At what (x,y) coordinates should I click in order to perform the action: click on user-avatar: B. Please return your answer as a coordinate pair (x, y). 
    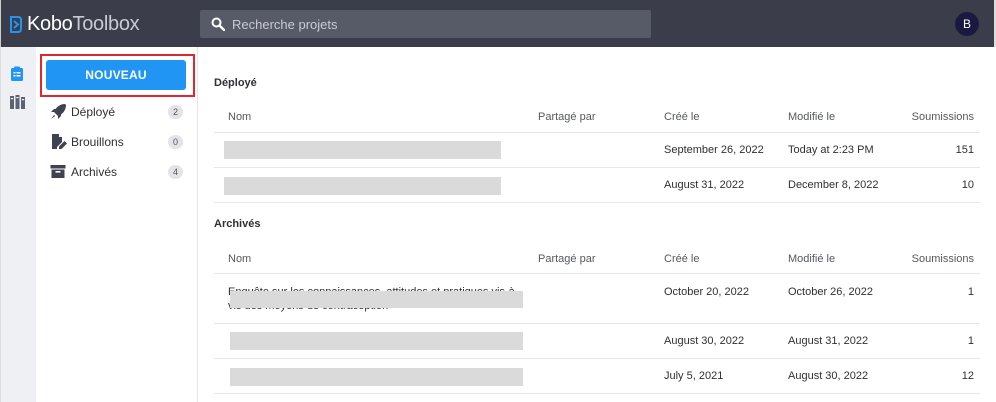
    Looking at the image, I should click on (967, 24).